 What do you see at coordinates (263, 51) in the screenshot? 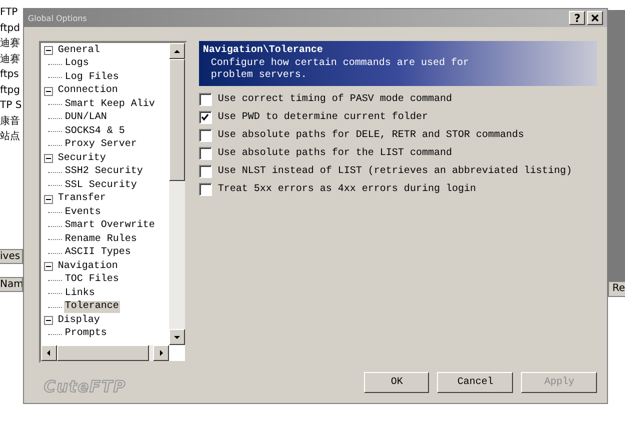
I see `section-title: Navigation\Tolerance` at bounding box center [263, 51].